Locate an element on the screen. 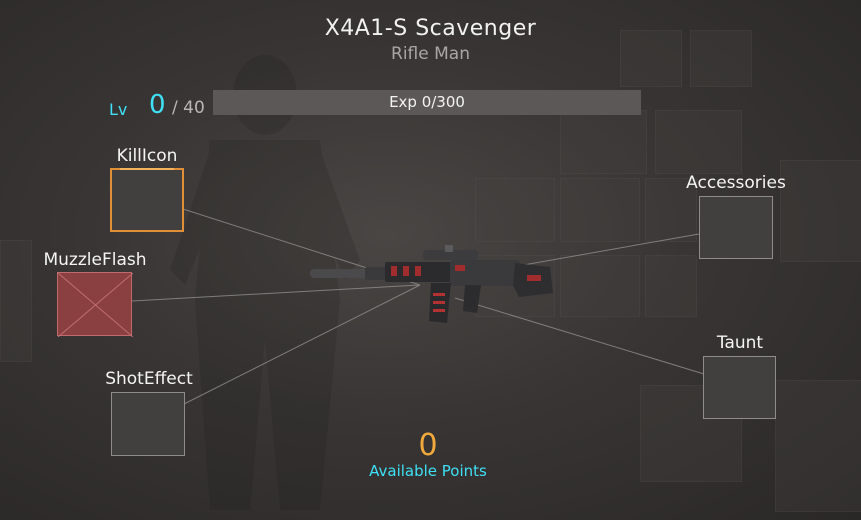 Image resolution: width=861 pixels, height=520 pixels. weapon-class-subtitle: Rifle Man is located at coordinates (430, 54).